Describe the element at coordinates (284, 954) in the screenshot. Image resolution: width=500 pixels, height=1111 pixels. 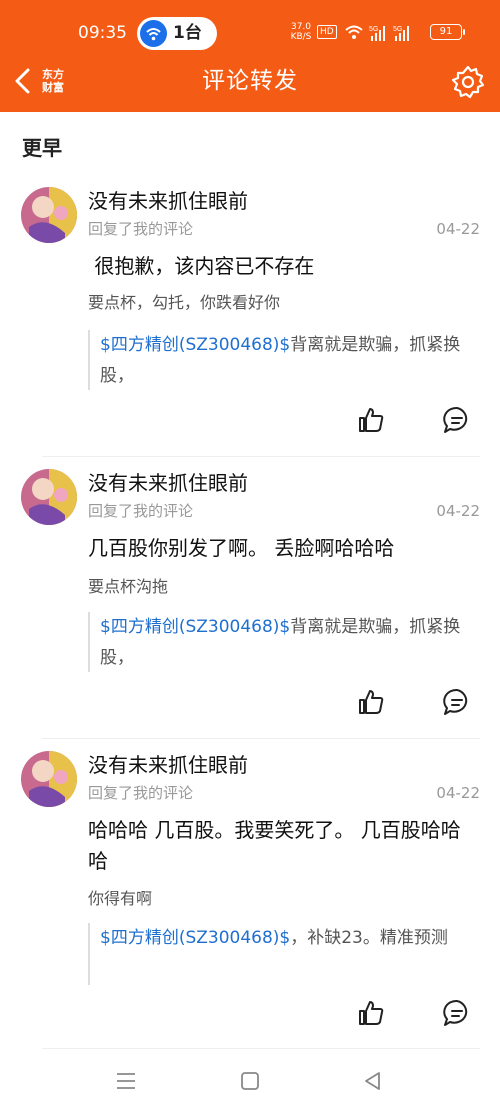
I see `quoted-post: $四方精创(SZ300468)$，补缺23。精准预测` at that location.